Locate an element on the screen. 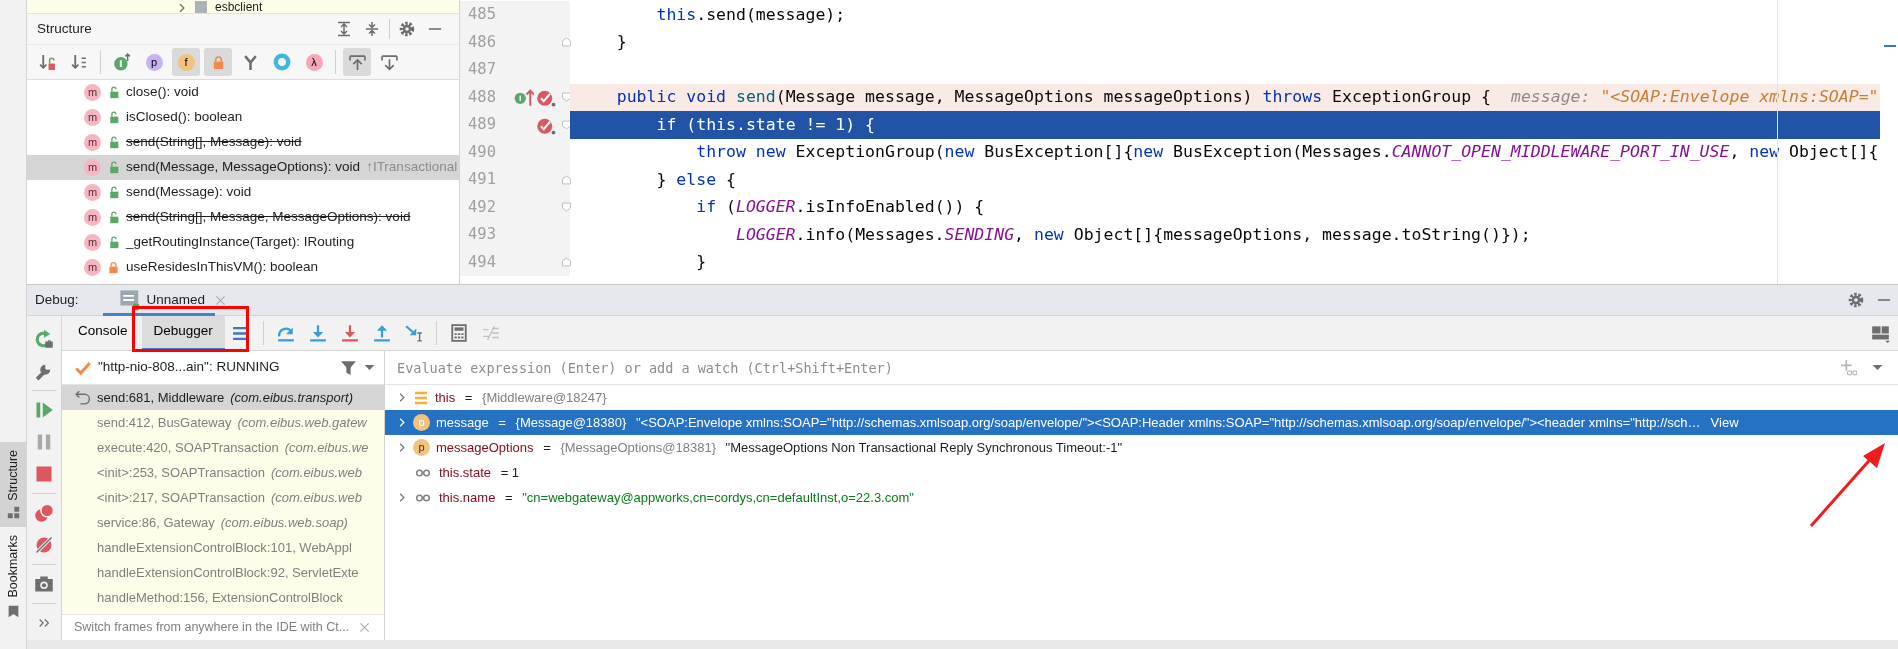 Image resolution: width=1898 pixels, height=649 pixels. arrow-up-button is located at coordinates (357, 62).